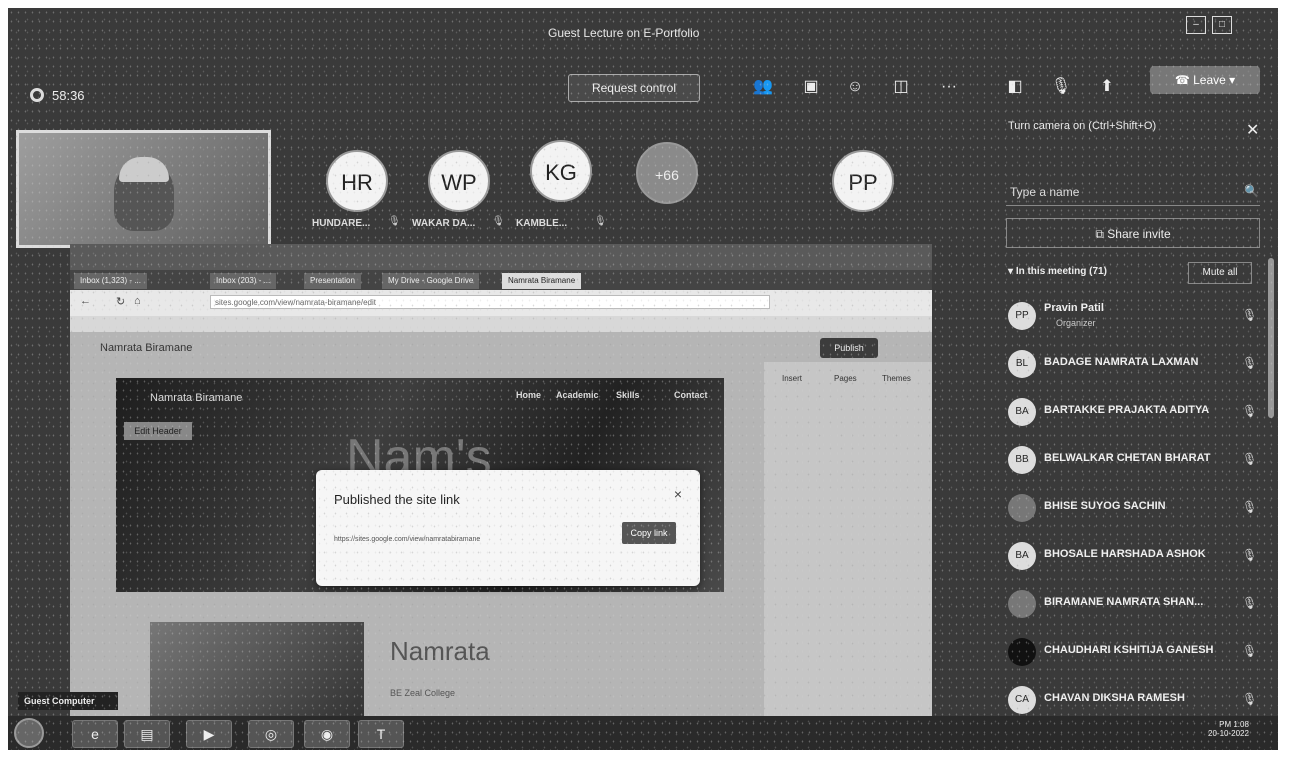 This screenshot has height=758, width=1306. I want to click on share-invite-button: ⧉ Share invite, so click(1133, 233).